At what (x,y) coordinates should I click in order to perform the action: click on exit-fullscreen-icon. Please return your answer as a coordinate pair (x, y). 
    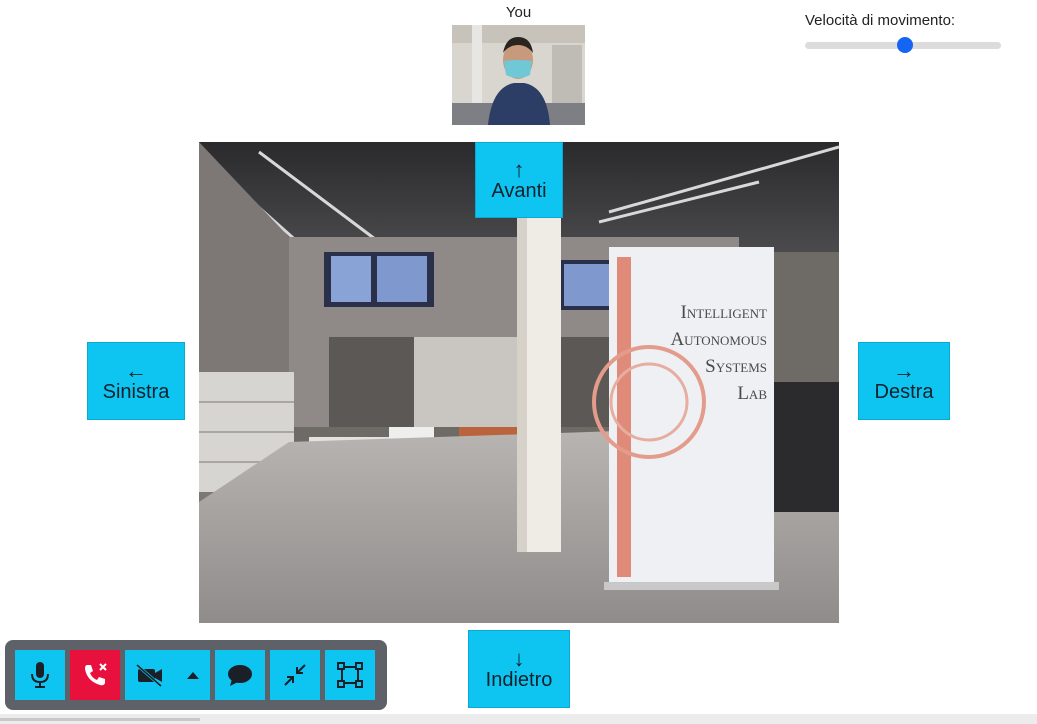
    Looking at the image, I should click on (295, 675).